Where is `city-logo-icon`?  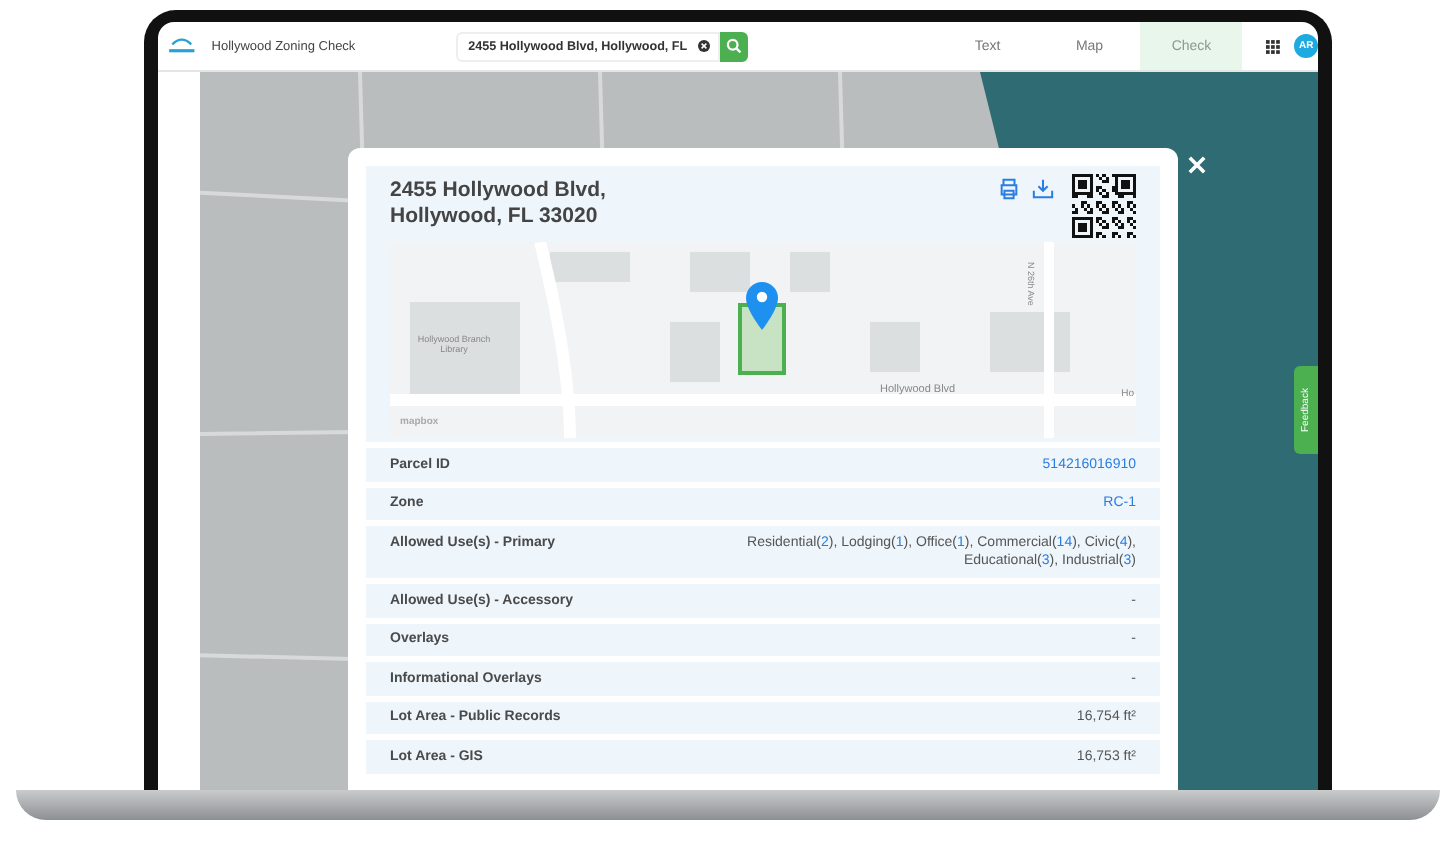
city-logo-icon is located at coordinates (182, 46).